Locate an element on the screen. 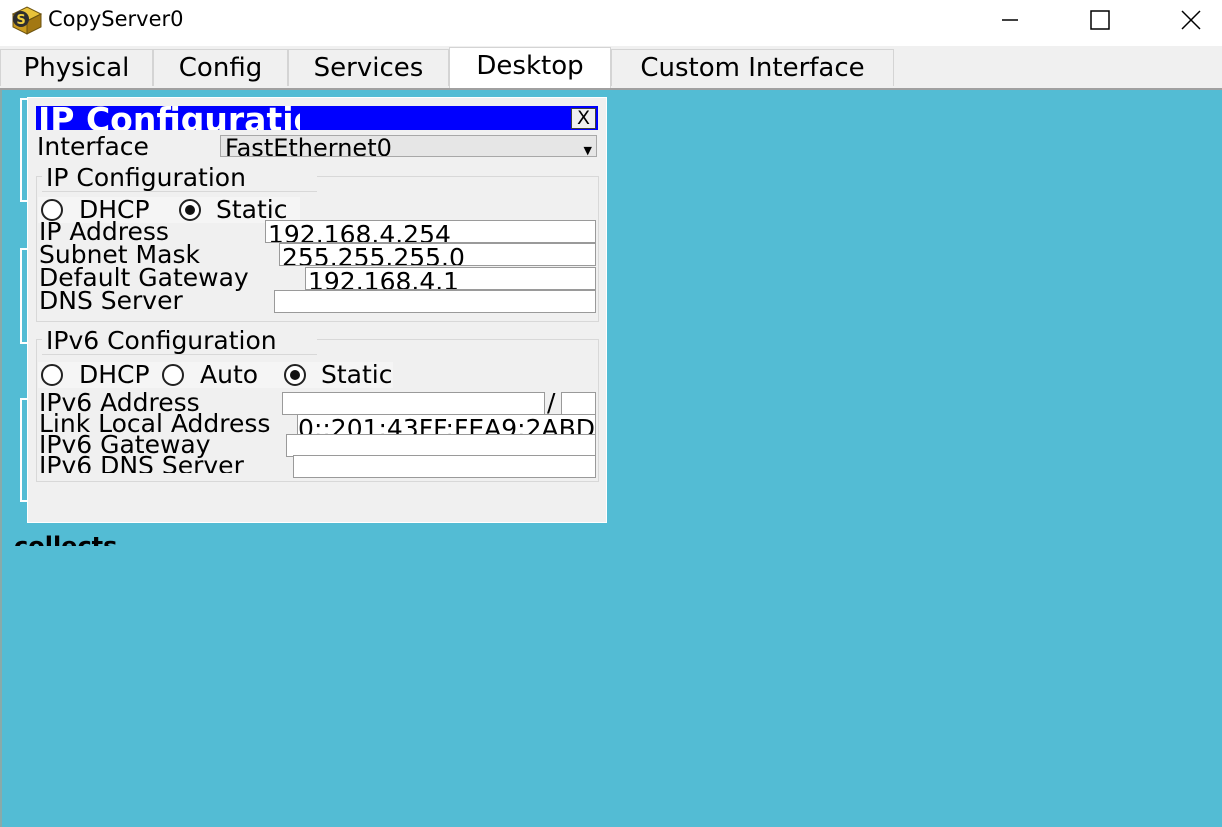 This screenshot has height=827, width=1222. ipv6-dns-server-label: IPv6 DNS Server is located at coordinates (141, 463).